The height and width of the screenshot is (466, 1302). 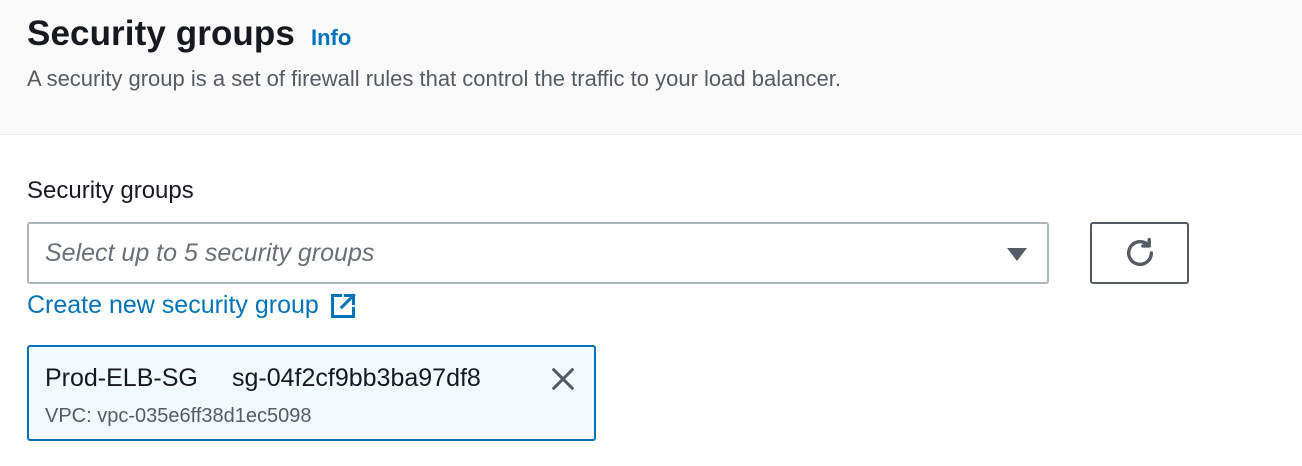 I want to click on caret-down-icon, so click(x=1017, y=254).